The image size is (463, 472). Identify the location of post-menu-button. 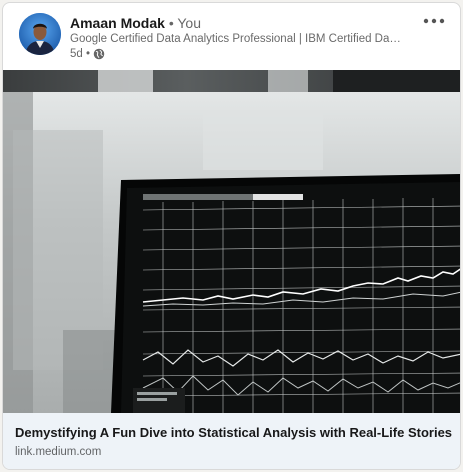
(434, 21).